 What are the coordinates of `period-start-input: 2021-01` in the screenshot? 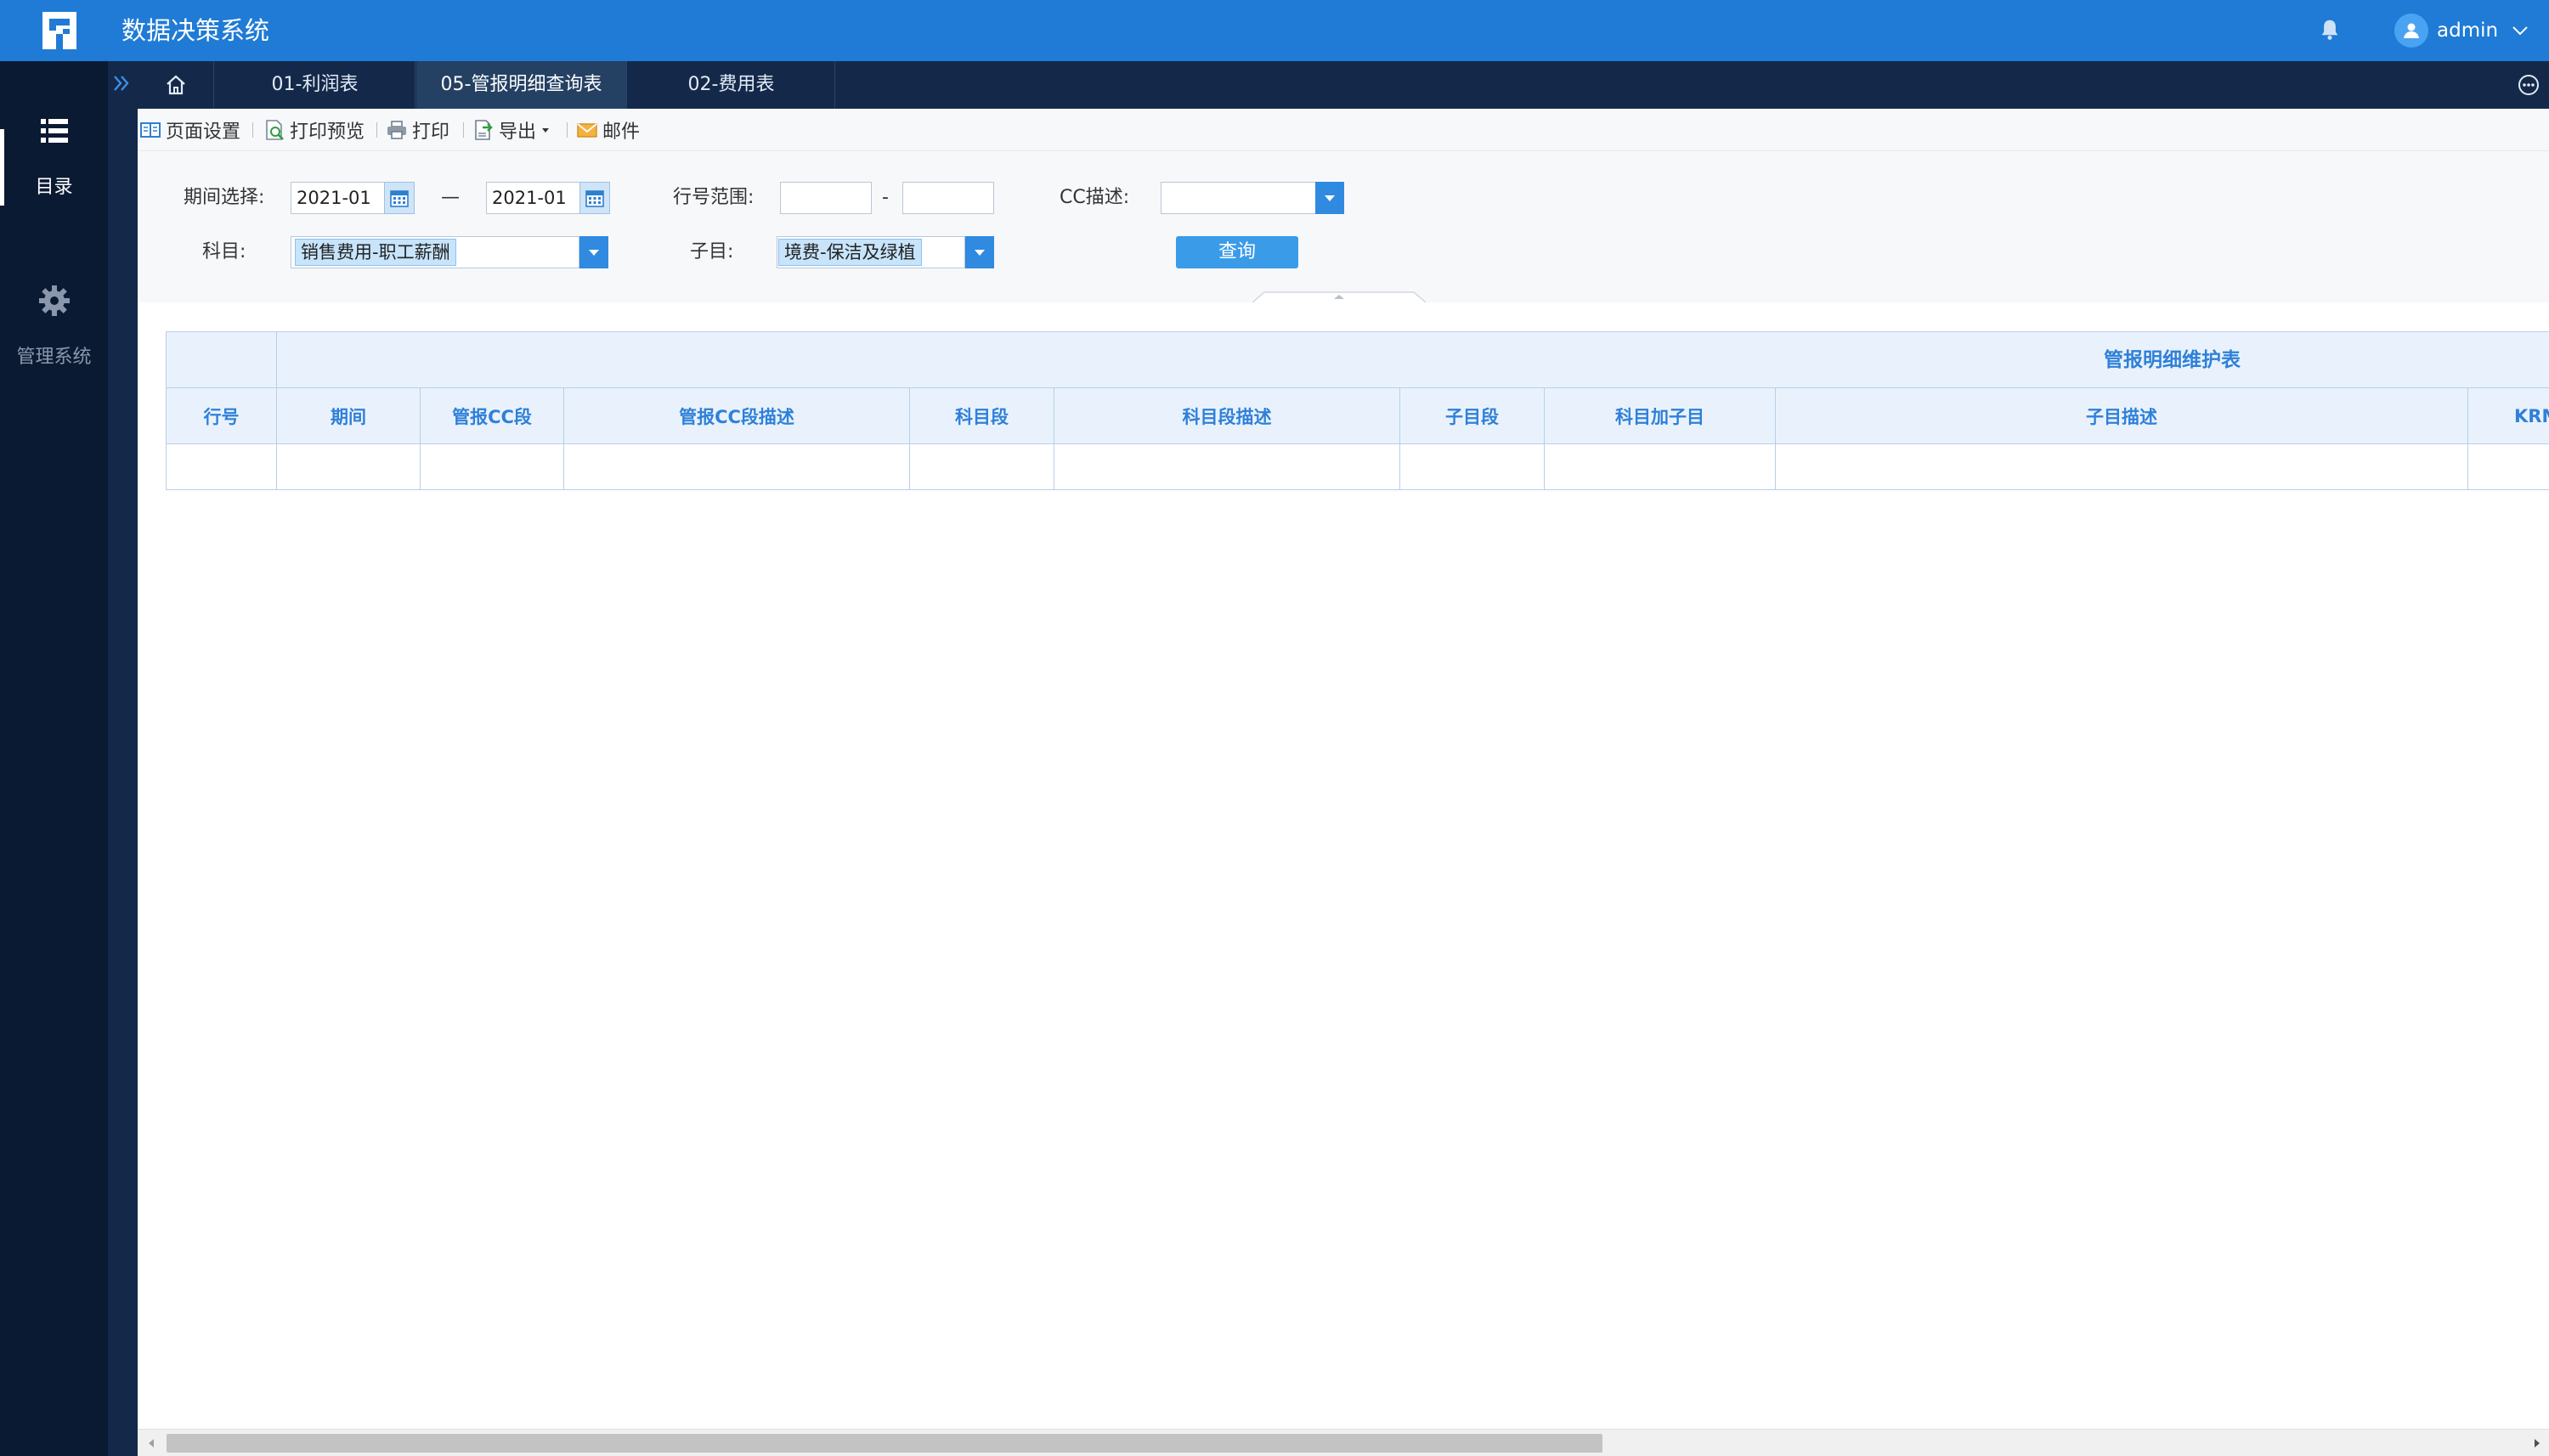 It's located at (339, 198).